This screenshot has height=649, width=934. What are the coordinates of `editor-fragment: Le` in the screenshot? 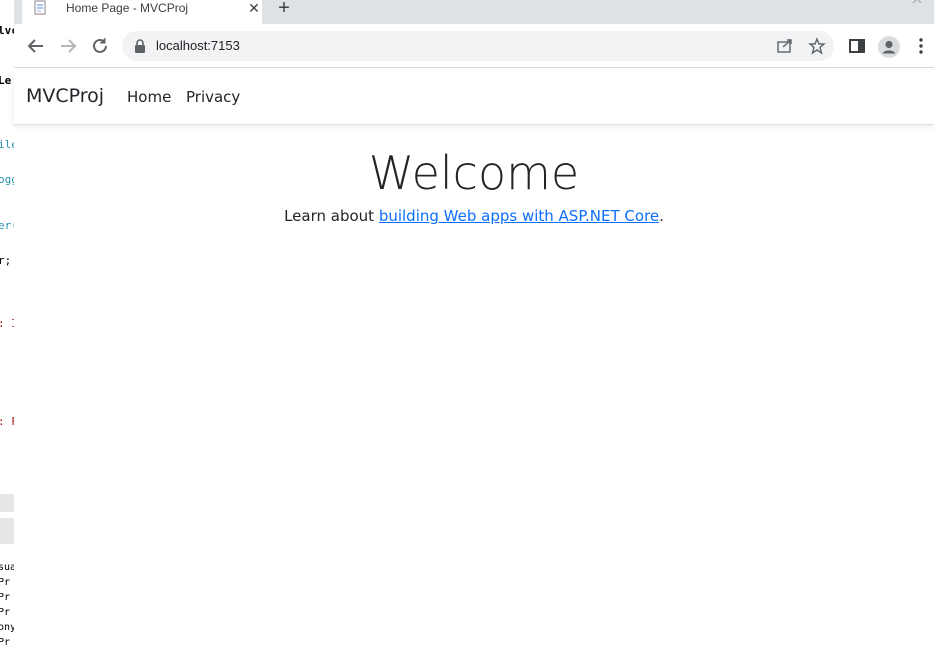 It's located at (6, 80).